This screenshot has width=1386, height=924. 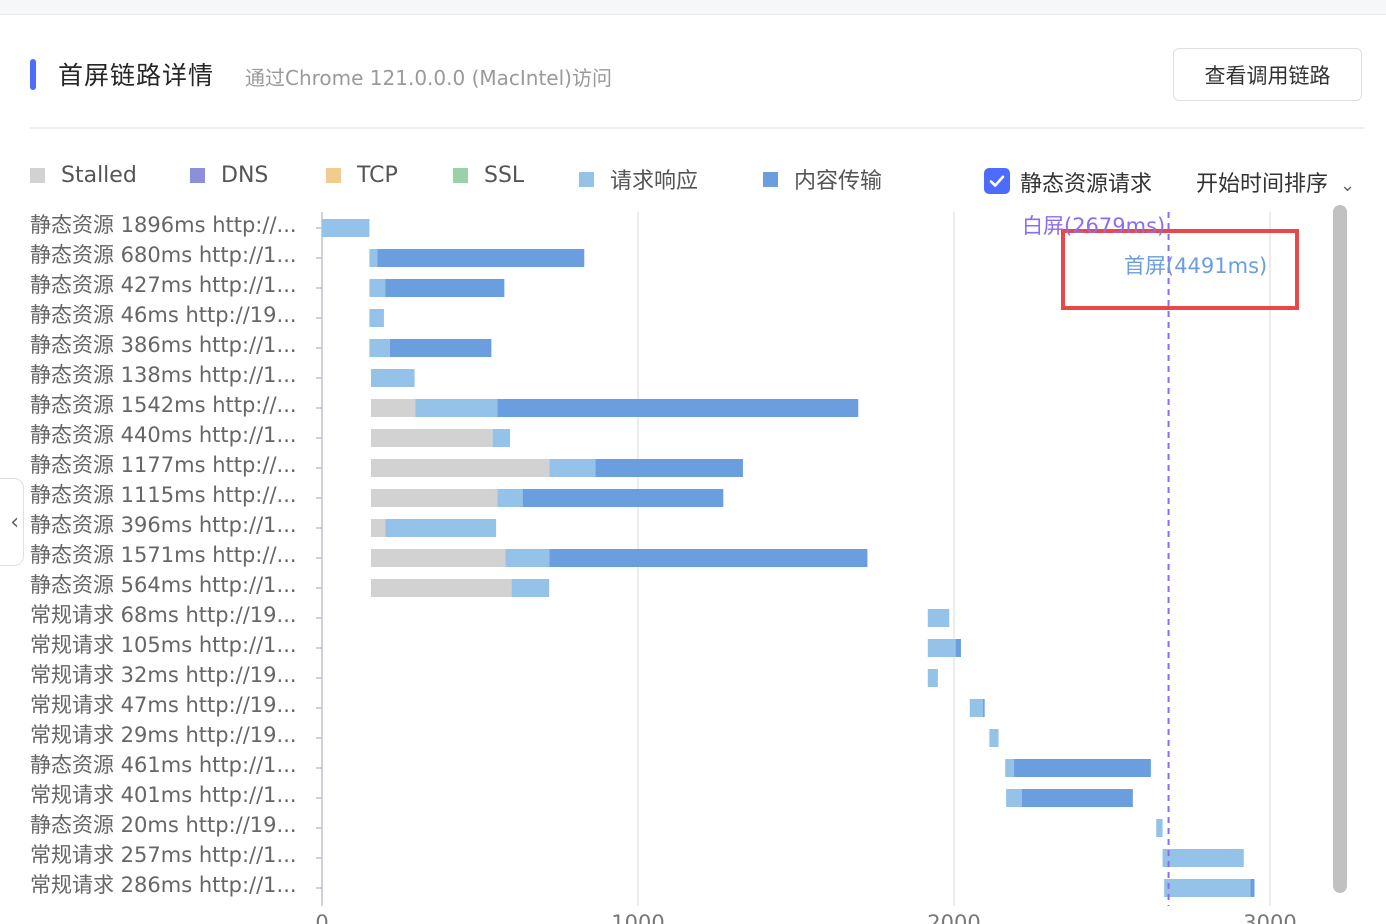 I want to click on x-tick-label: 3000, so click(x=1269, y=917).